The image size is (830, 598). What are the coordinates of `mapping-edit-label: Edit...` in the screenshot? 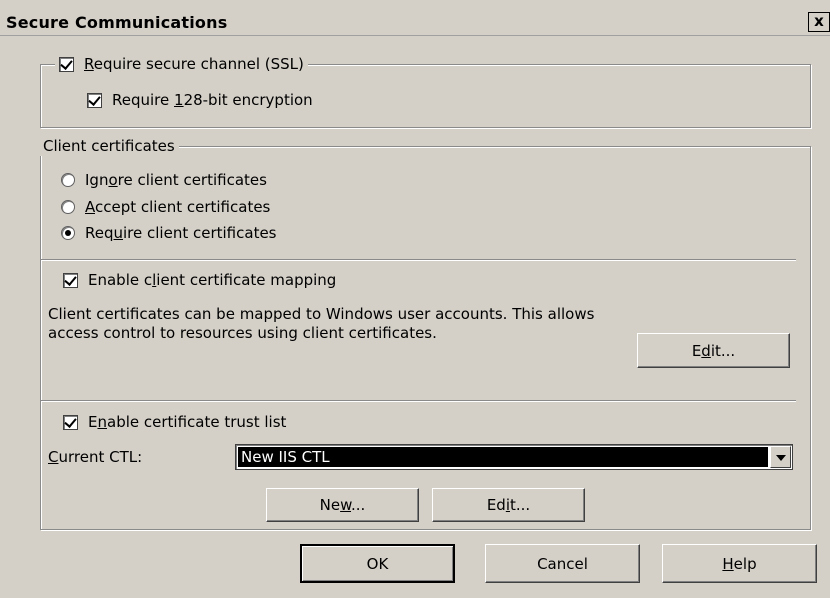 It's located at (713, 350).